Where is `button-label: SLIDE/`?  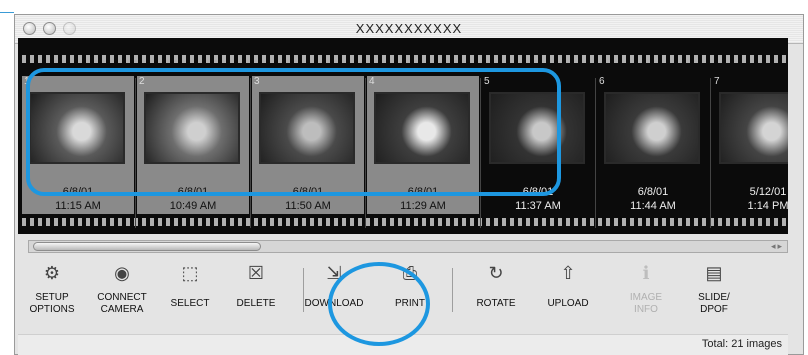
button-label: SLIDE/ is located at coordinates (714, 297).